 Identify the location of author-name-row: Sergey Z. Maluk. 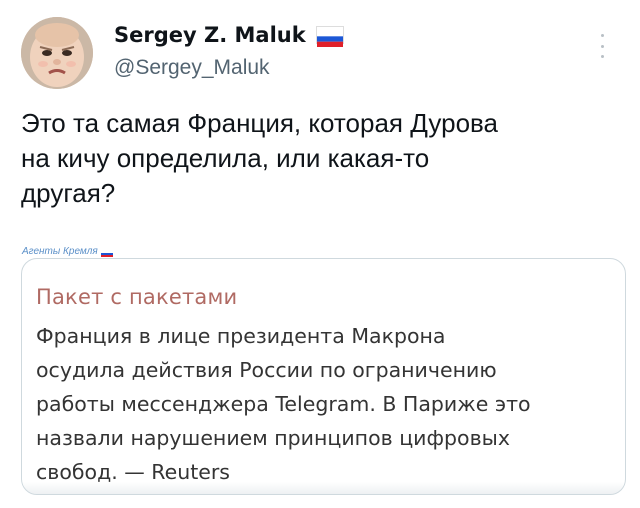
(229, 35).